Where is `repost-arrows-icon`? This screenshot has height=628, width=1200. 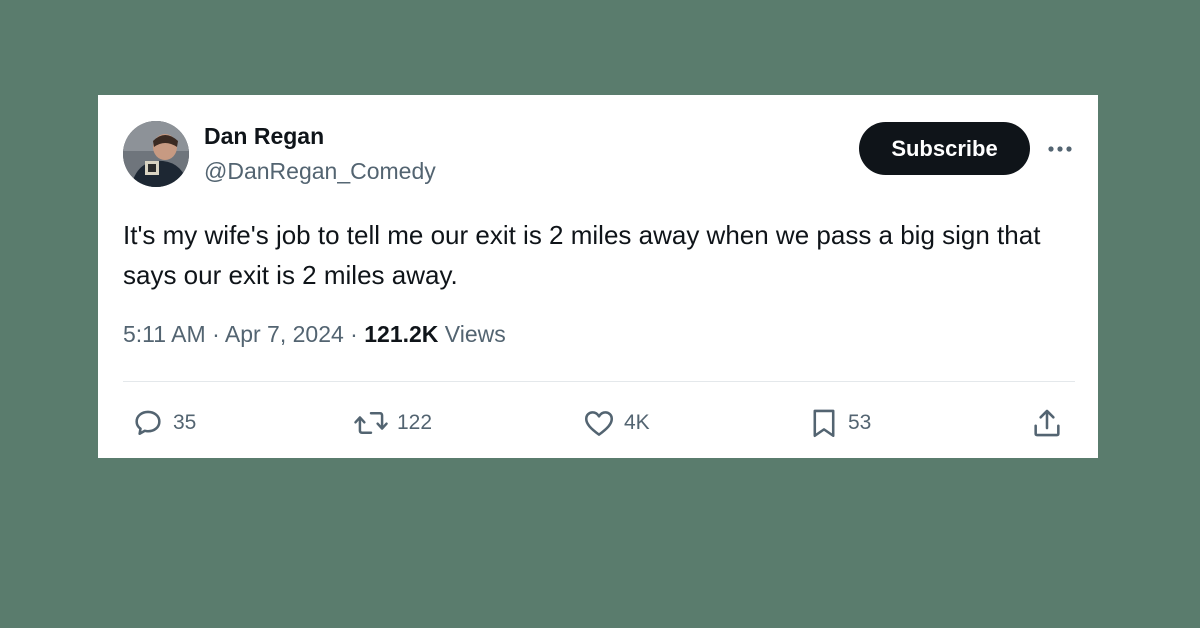 repost-arrows-icon is located at coordinates (371, 423).